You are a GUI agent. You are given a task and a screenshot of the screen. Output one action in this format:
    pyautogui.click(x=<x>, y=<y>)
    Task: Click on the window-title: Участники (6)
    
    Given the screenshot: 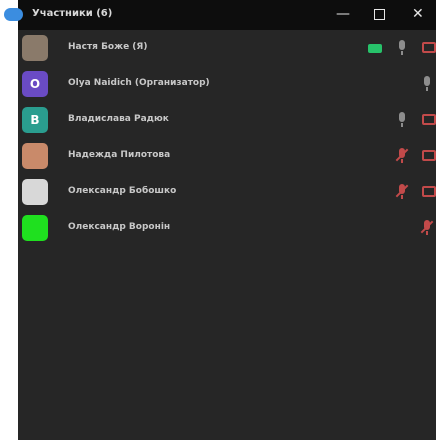 What is the action you would take?
    pyautogui.click(x=72, y=13)
    